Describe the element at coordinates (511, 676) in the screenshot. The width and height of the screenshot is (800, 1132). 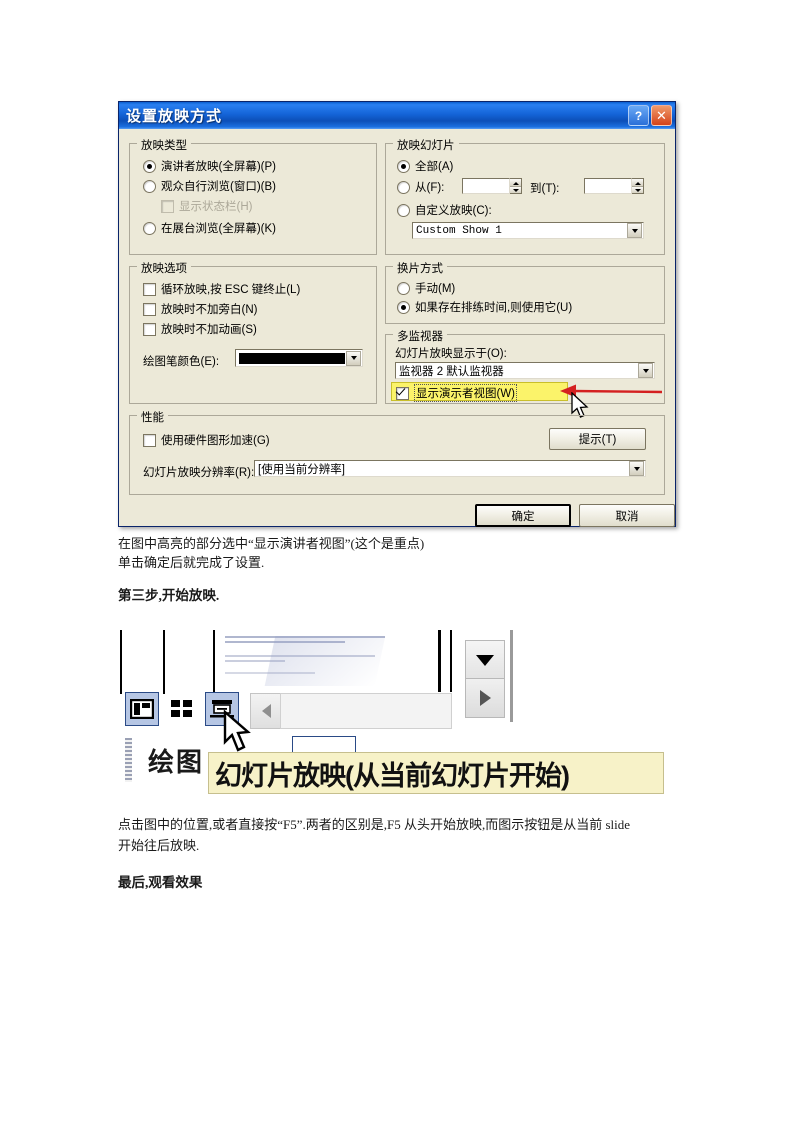
I see `task-pane-right-divider` at that location.